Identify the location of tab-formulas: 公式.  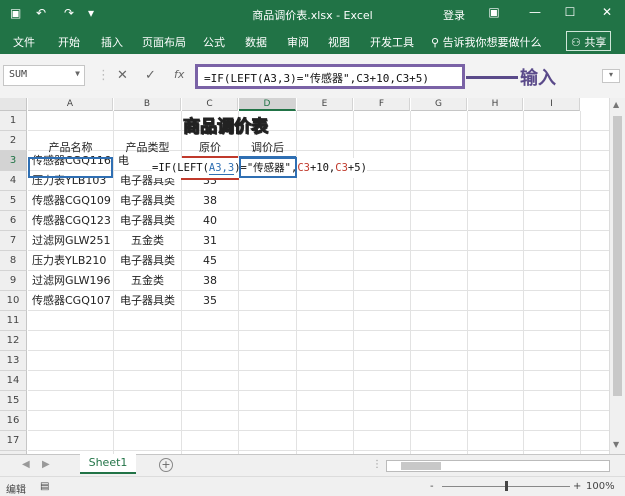
(214, 42).